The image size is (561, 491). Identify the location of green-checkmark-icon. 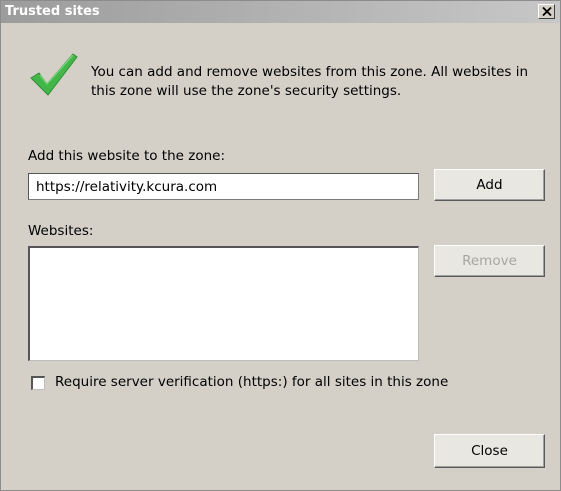
(54, 74).